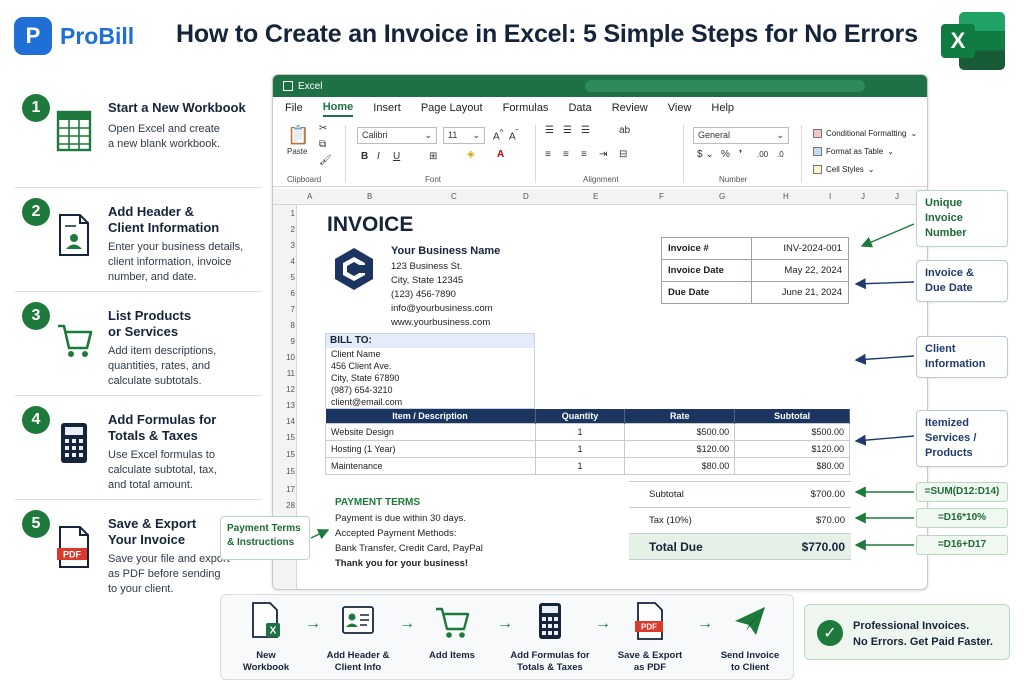  Describe the element at coordinates (498, 134) in the screenshot. I see `increase-font-icon: A^` at that location.